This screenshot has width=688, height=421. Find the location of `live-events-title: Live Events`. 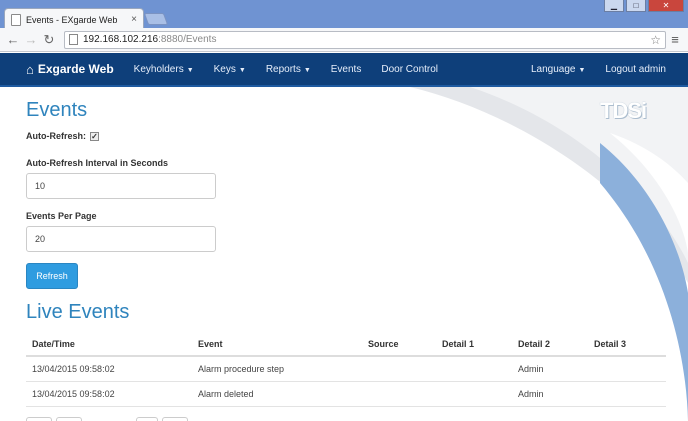

live-events-title: Live Events is located at coordinates (78, 312).